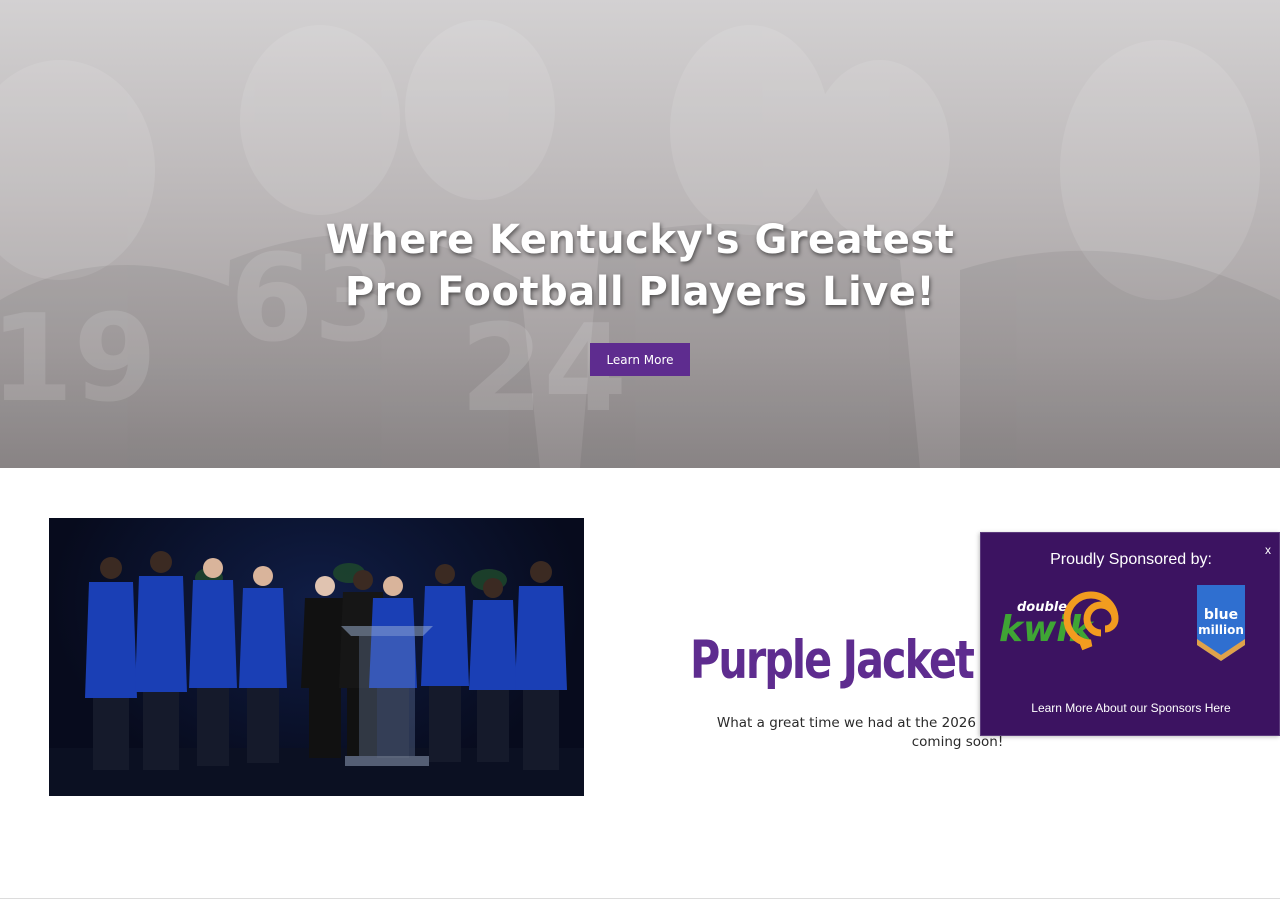  Describe the element at coordinates (1221, 615) in the screenshot. I see `blue-million-line-1: blue` at that location.